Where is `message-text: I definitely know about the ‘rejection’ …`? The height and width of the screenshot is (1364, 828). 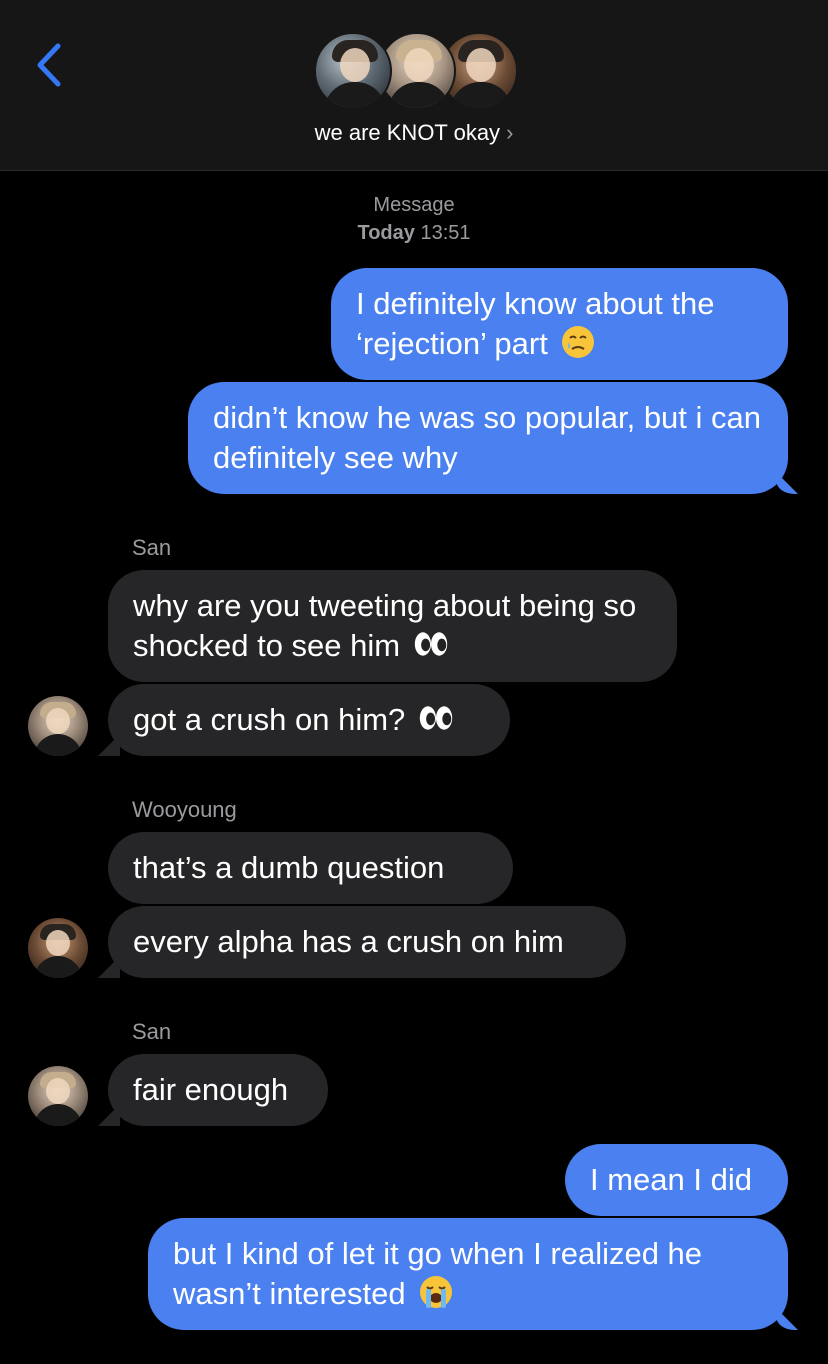 message-text: I definitely know about the ‘rejection’ … is located at coordinates (535, 323).